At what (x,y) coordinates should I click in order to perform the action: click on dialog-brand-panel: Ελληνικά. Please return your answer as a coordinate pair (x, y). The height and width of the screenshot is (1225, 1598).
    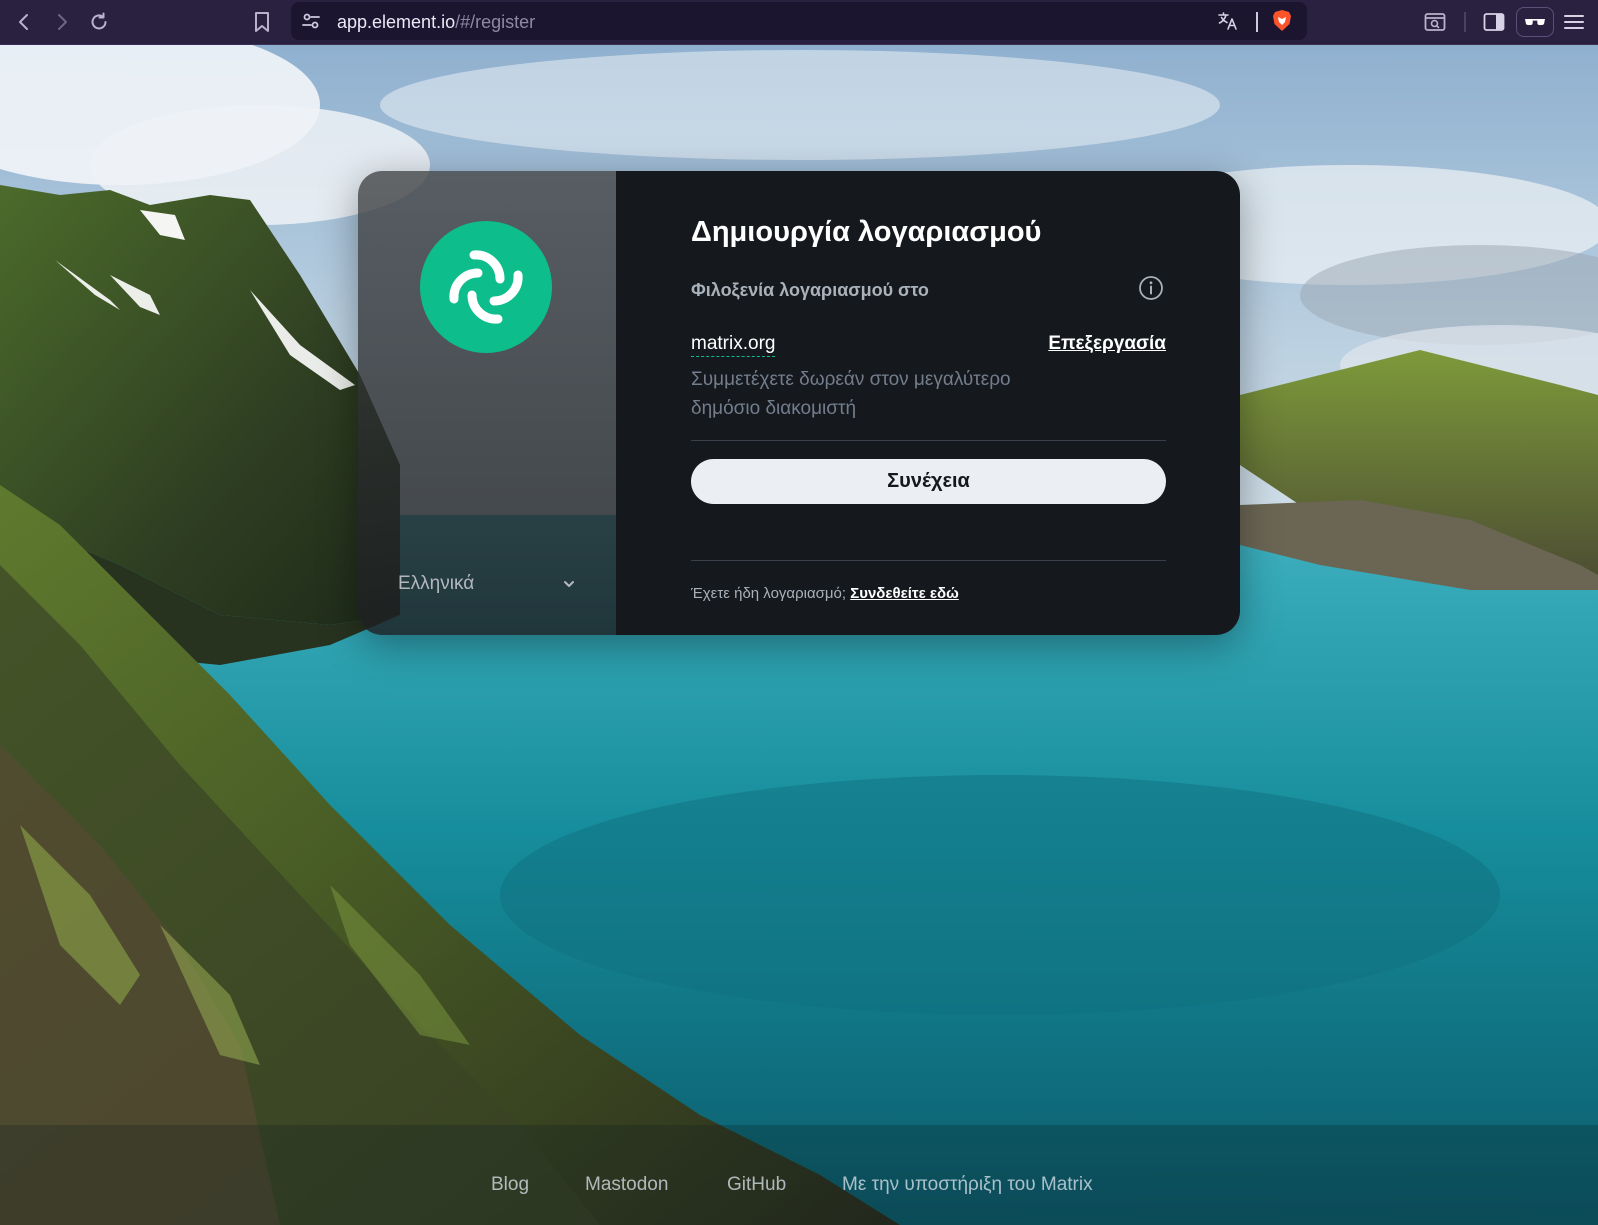
    Looking at the image, I should click on (487, 403).